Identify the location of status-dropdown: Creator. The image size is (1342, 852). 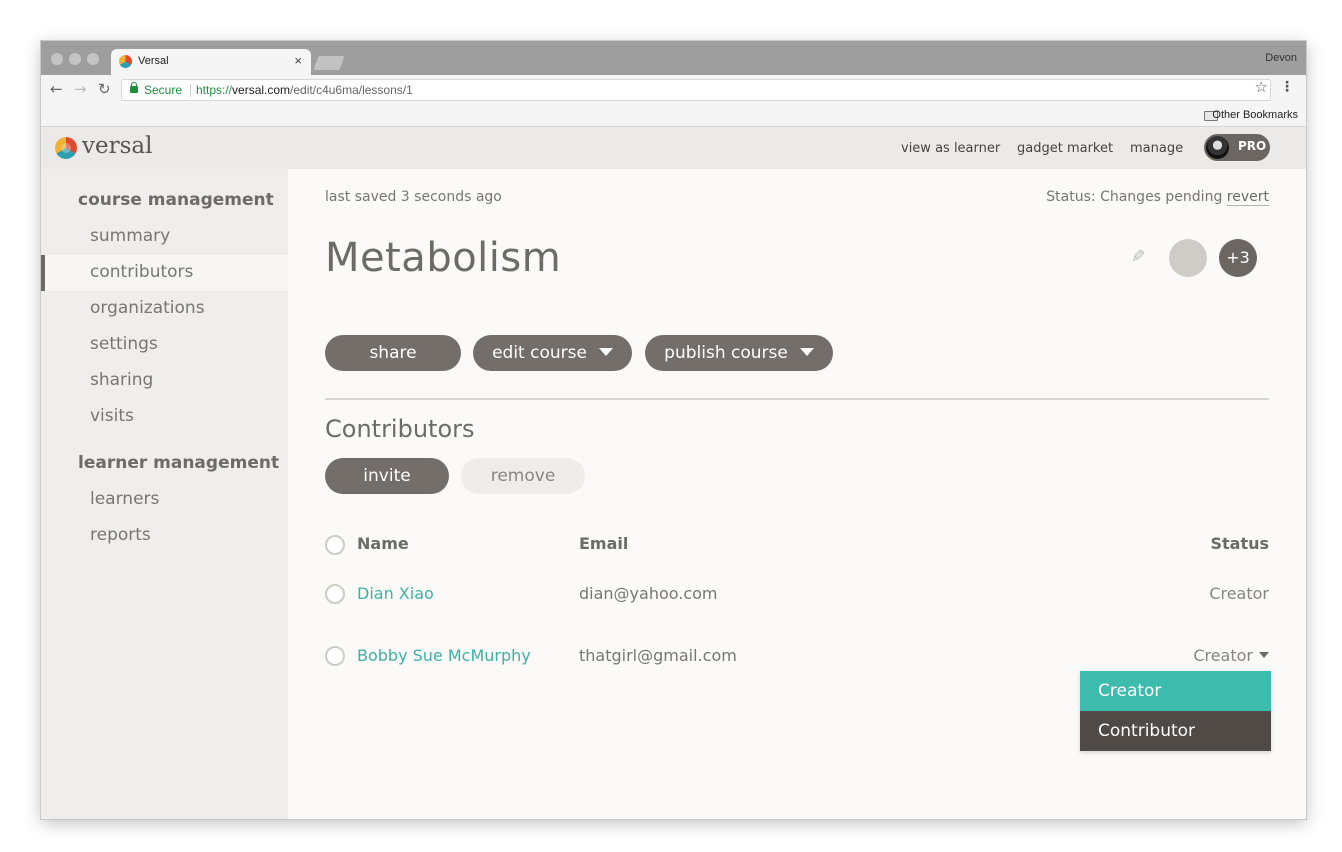
(1231, 655).